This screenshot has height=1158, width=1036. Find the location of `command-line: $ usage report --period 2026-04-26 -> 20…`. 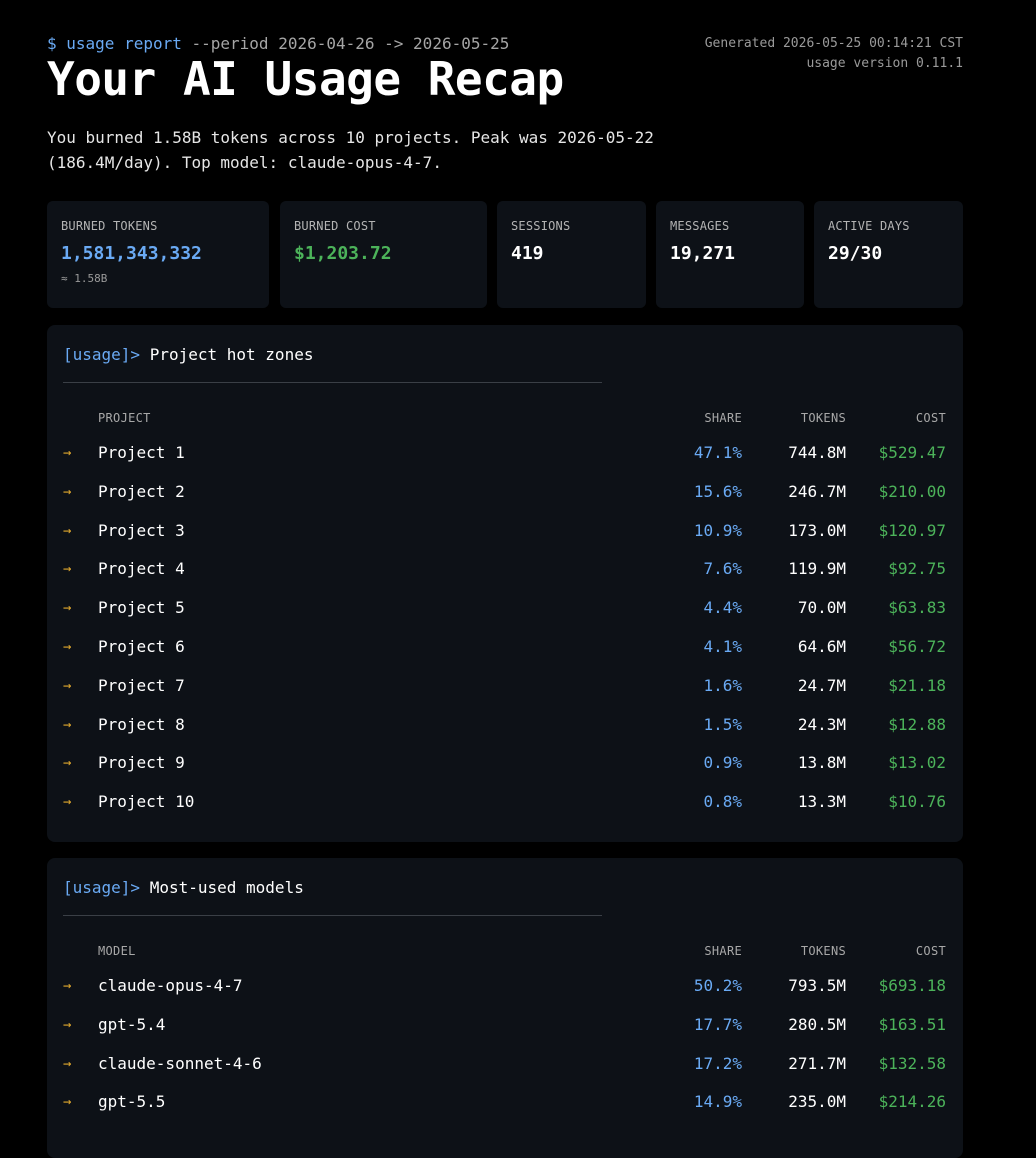

command-line: $ usage report --period 2026-04-26 -> 20… is located at coordinates (278, 43).